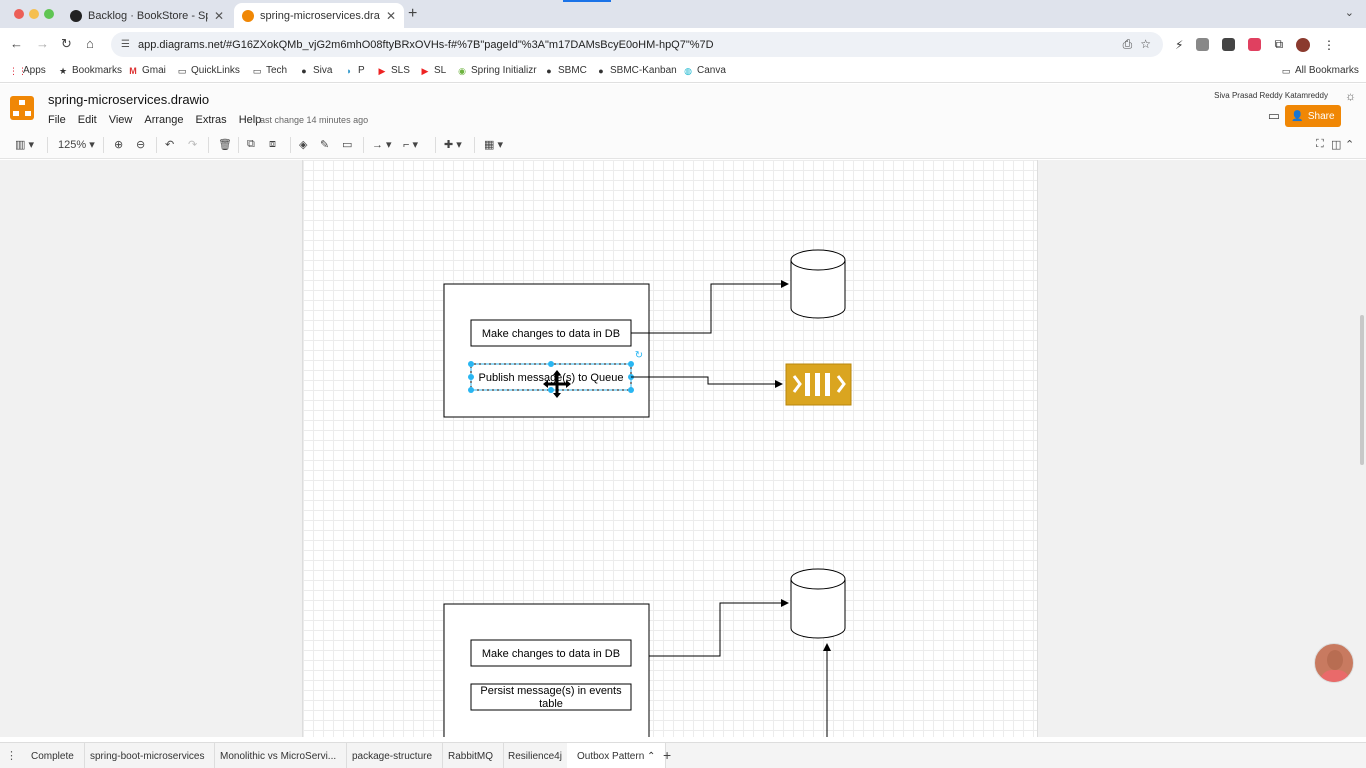 The width and height of the screenshot is (1366, 768). Describe the element at coordinates (163, 120) in the screenshot. I see `menu-arrange: Arrange` at that location.